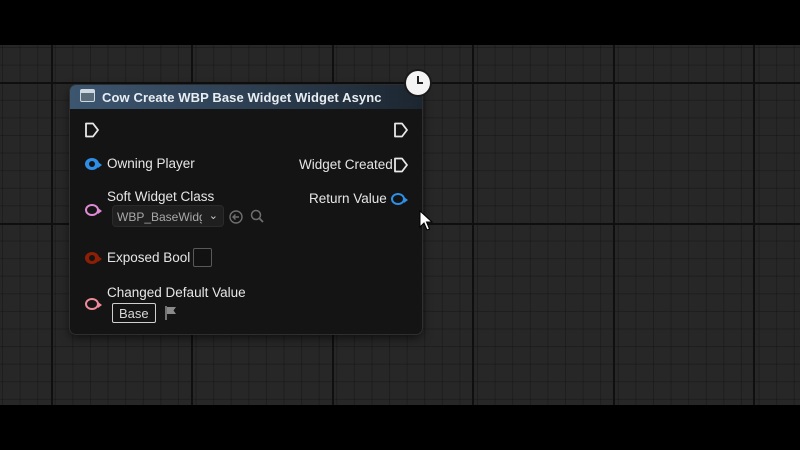  What do you see at coordinates (399, 199) in the screenshot?
I see `return-value-pin` at bounding box center [399, 199].